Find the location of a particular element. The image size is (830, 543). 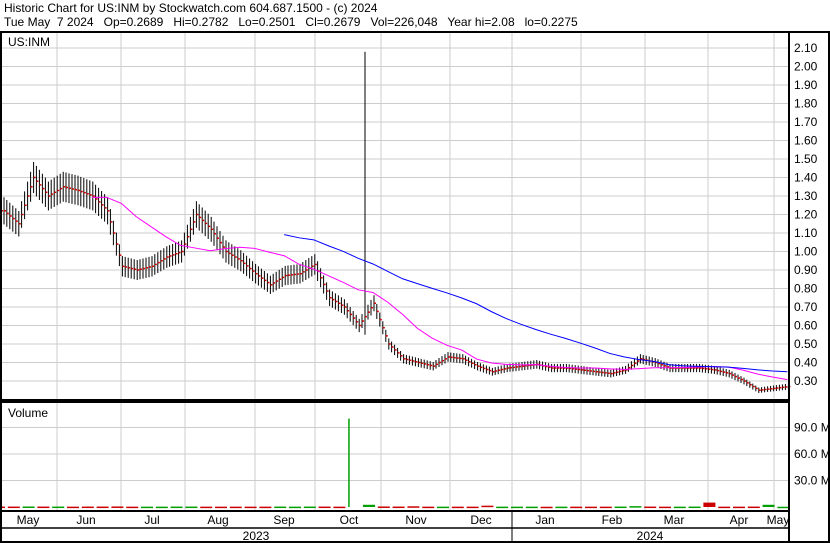

month-label: Jan is located at coordinates (544, 520).